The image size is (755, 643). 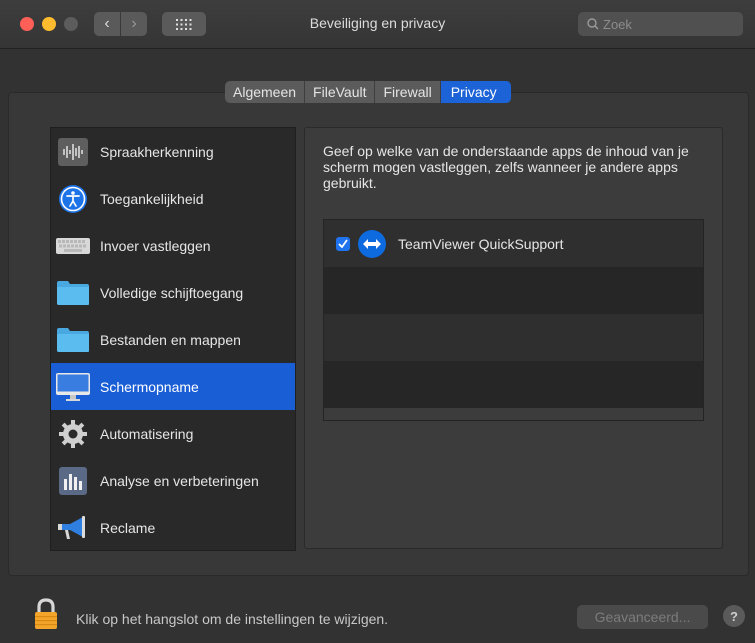 What do you see at coordinates (173, 527) in the screenshot?
I see `sidebar-item-reclame: Reclame` at bounding box center [173, 527].